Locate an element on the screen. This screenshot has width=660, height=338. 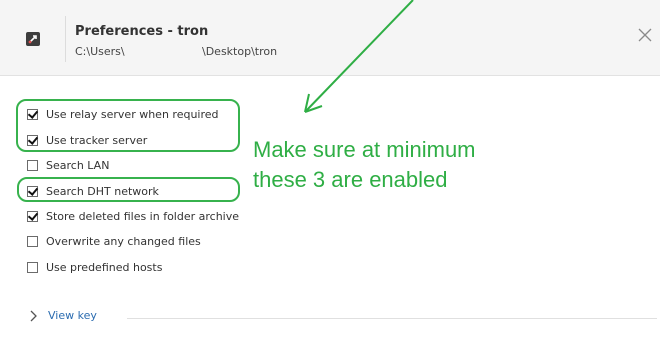
close-icon is located at coordinates (645, 35).